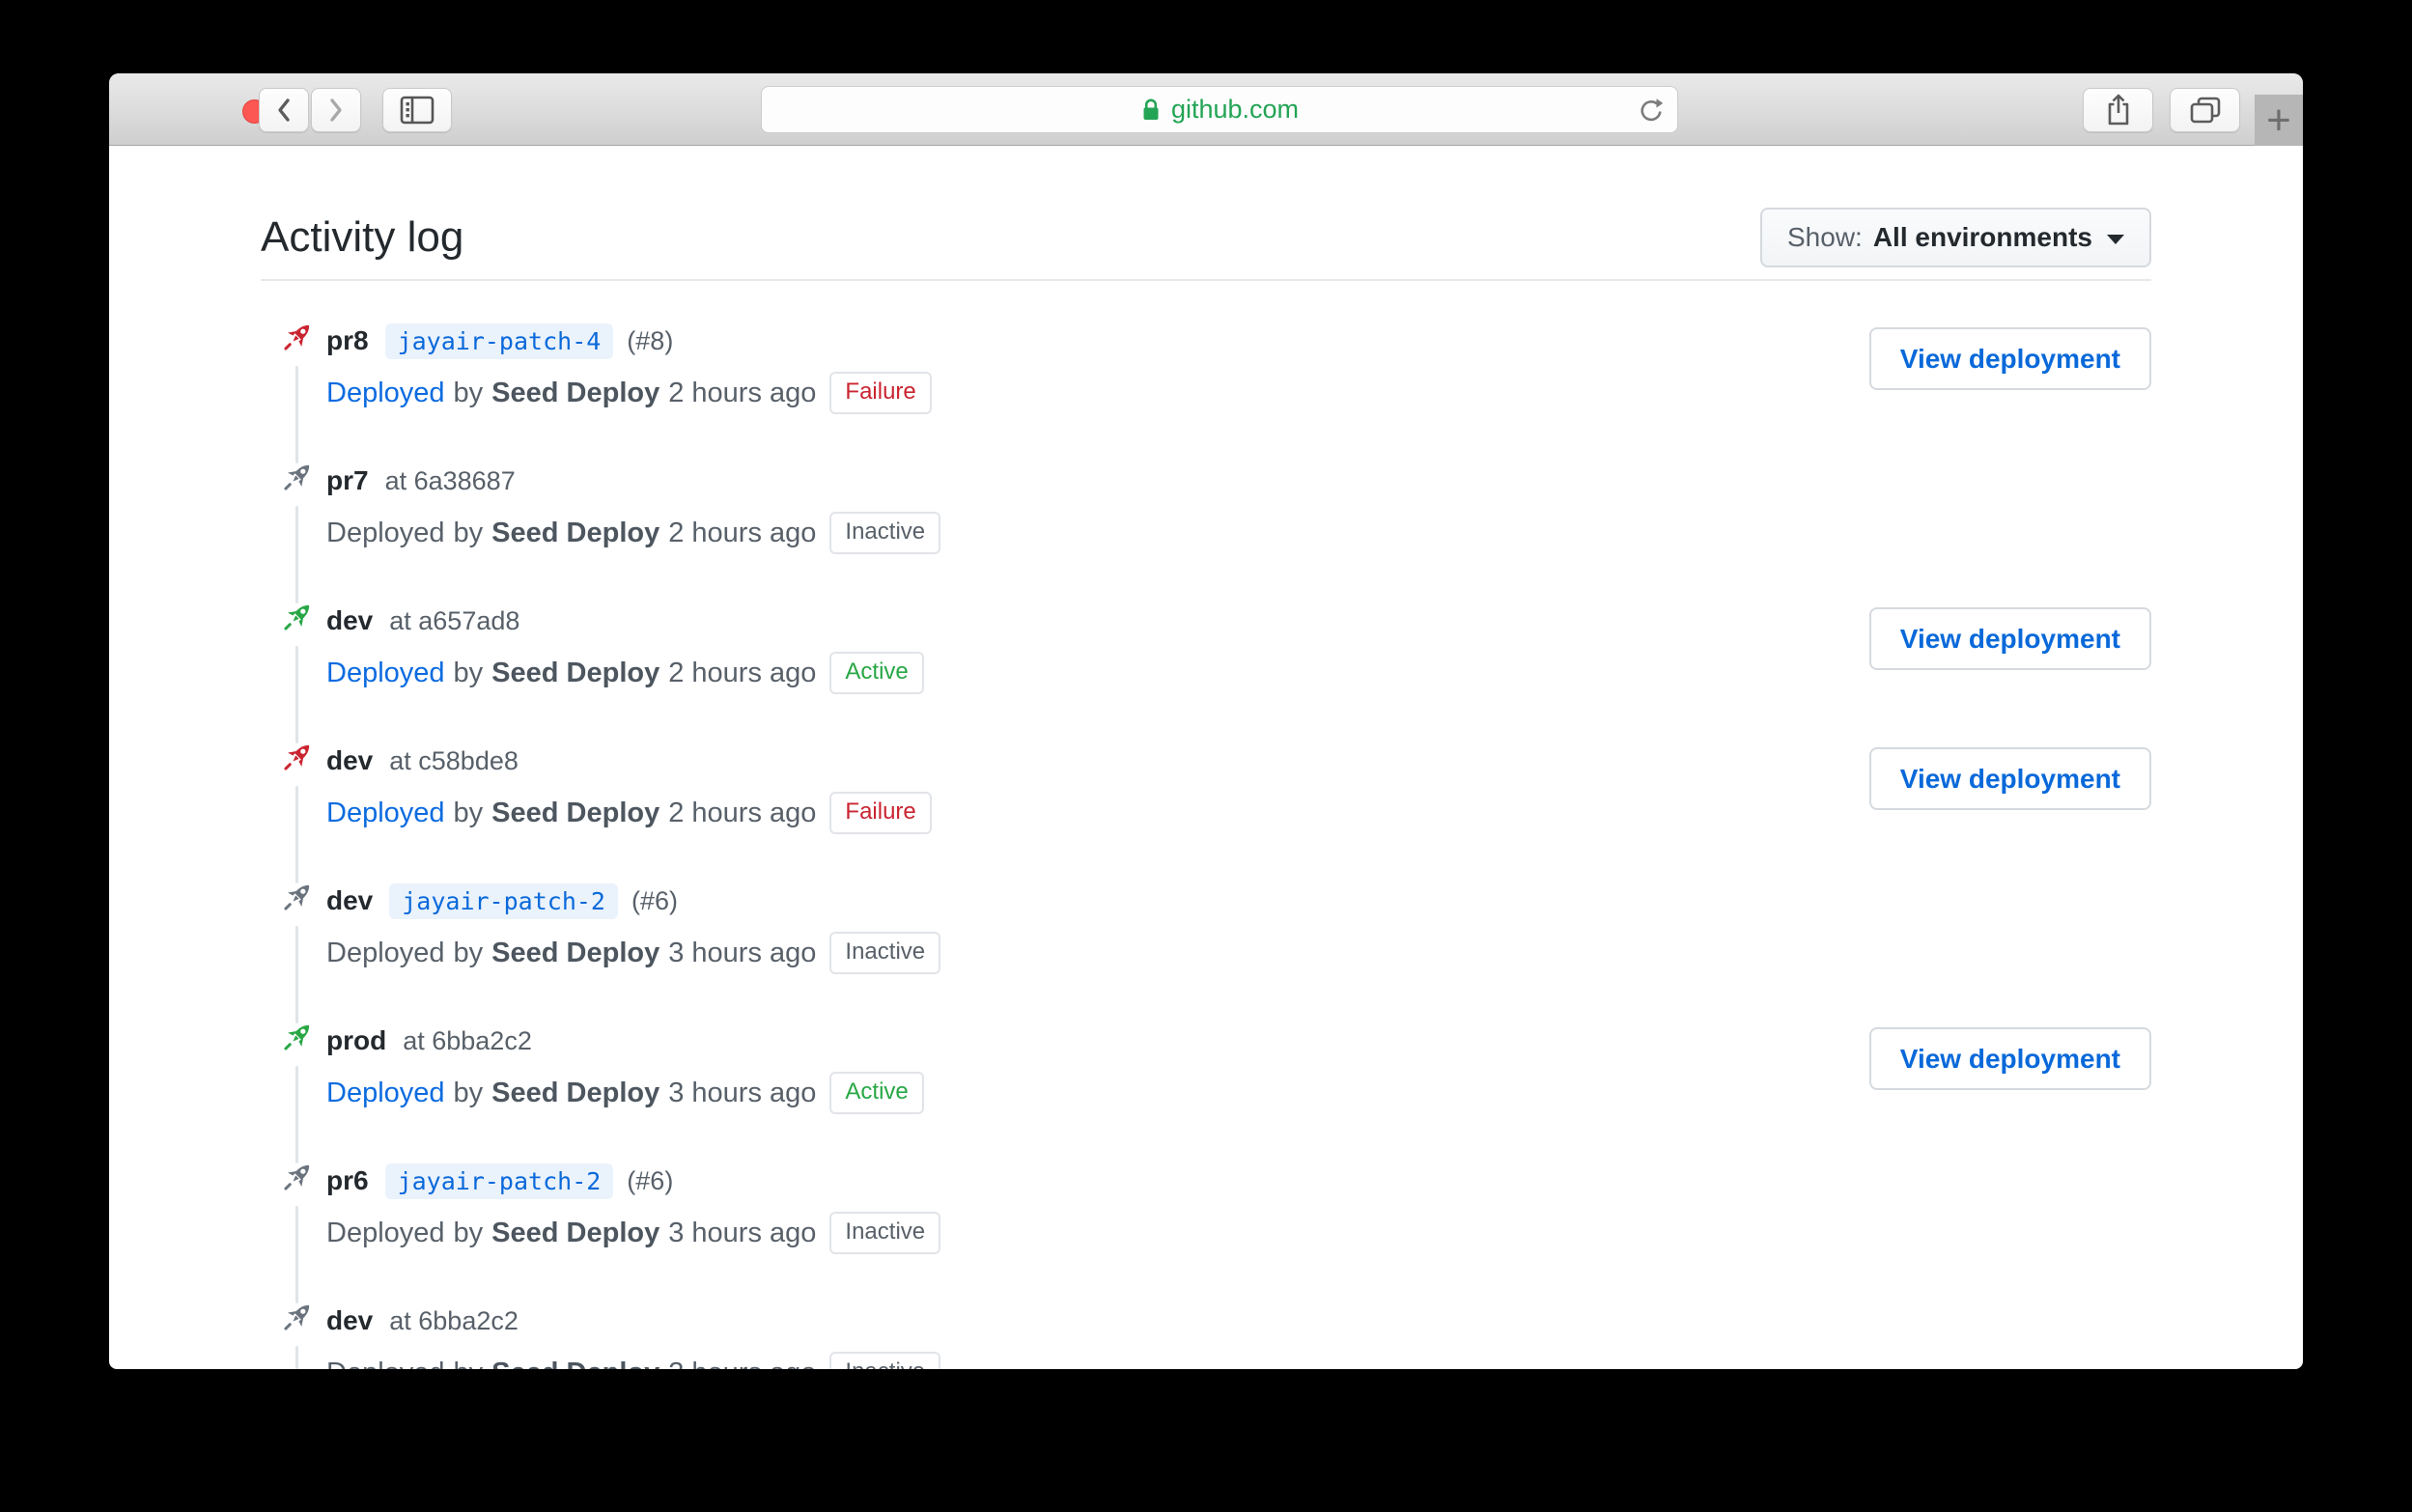 This screenshot has height=1512, width=2412. I want to click on filter-value: All environments, so click(1982, 237).